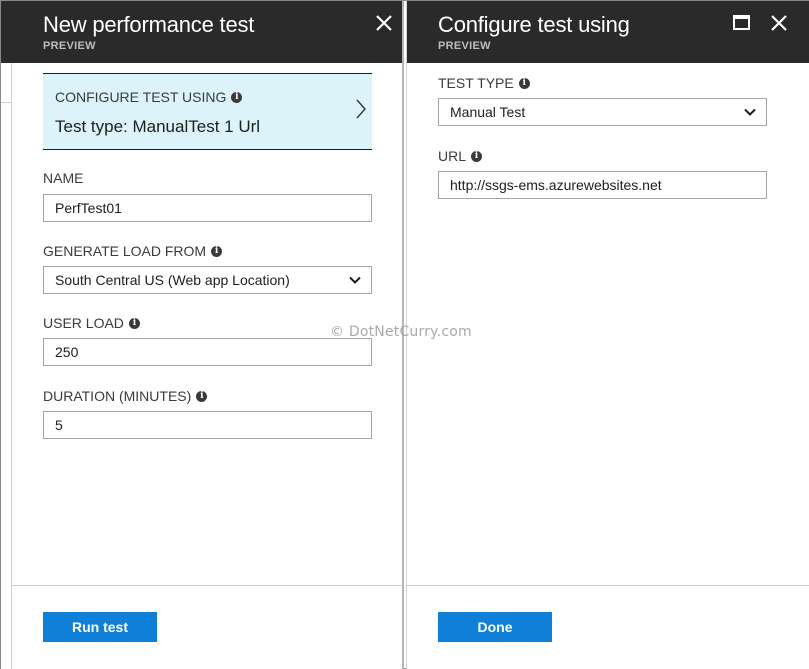 The image size is (809, 669). Describe the element at coordinates (602, 112) in the screenshot. I see `test-type-dropdown: Manual Test` at that location.